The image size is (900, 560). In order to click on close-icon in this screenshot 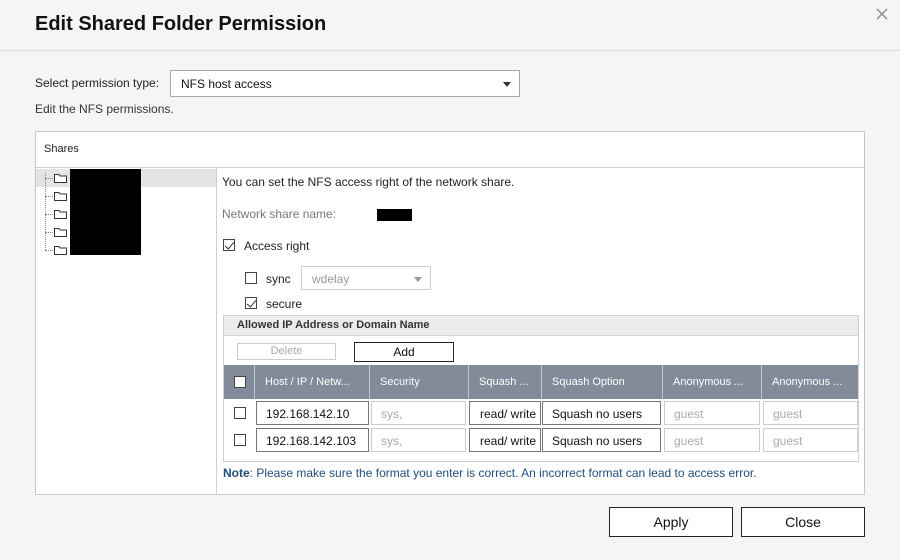, I will do `click(882, 14)`.